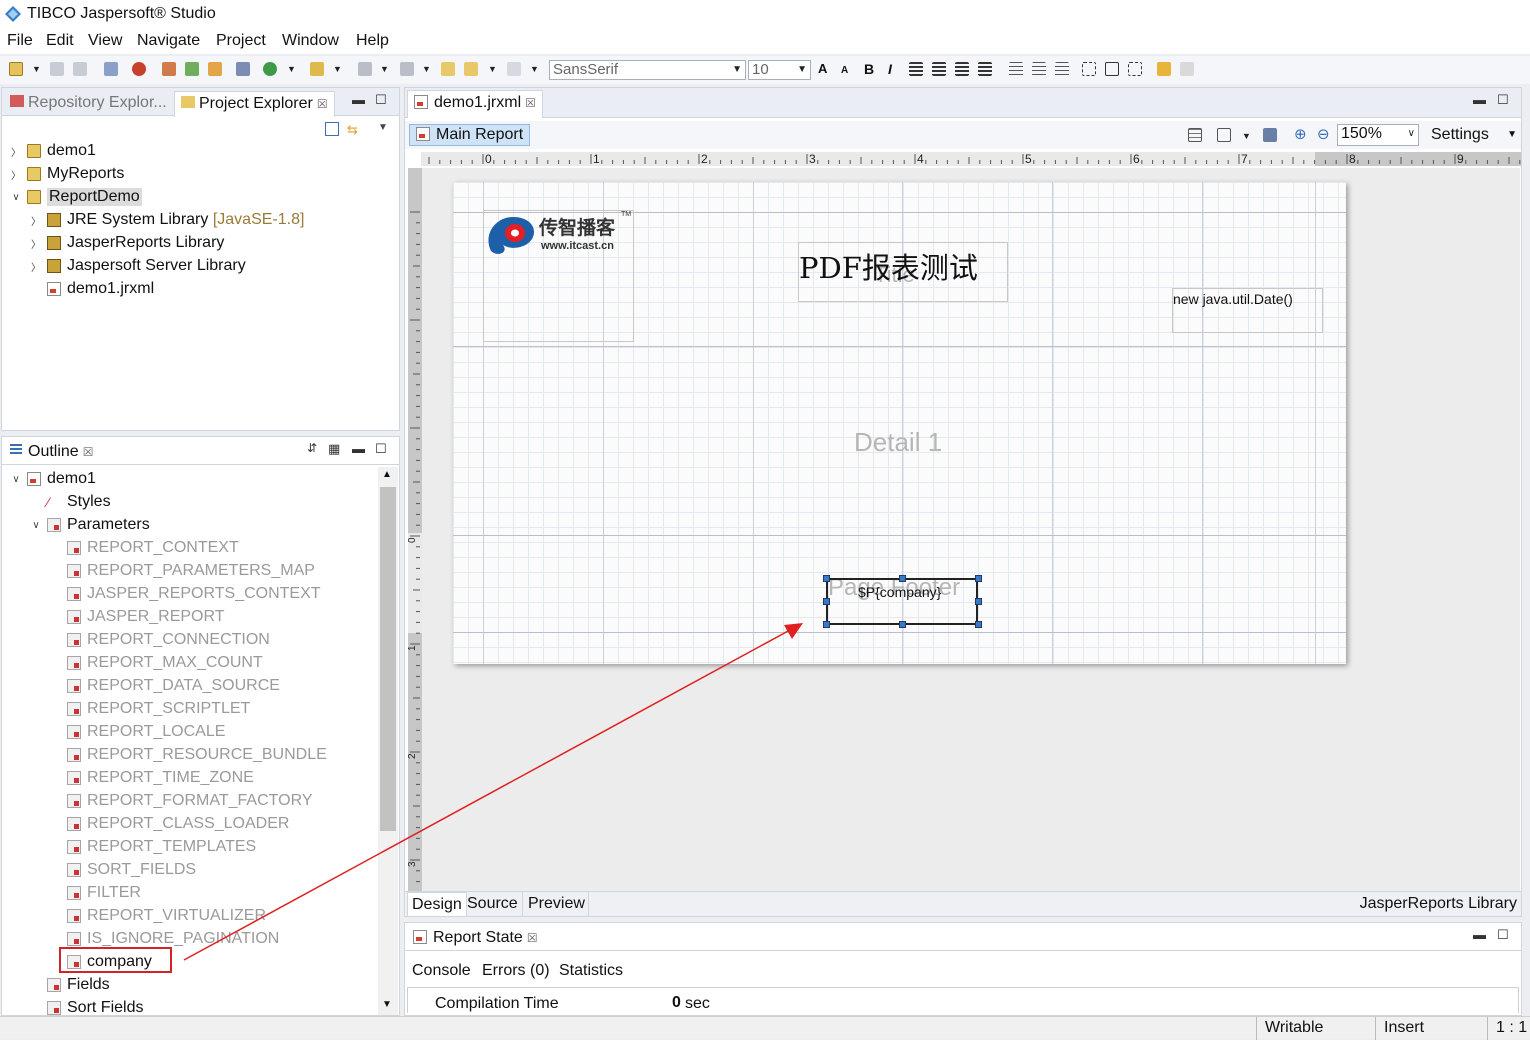 The image size is (1530, 1040). I want to click on tree-item-myreports: 〉 MyReports, so click(67, 174).